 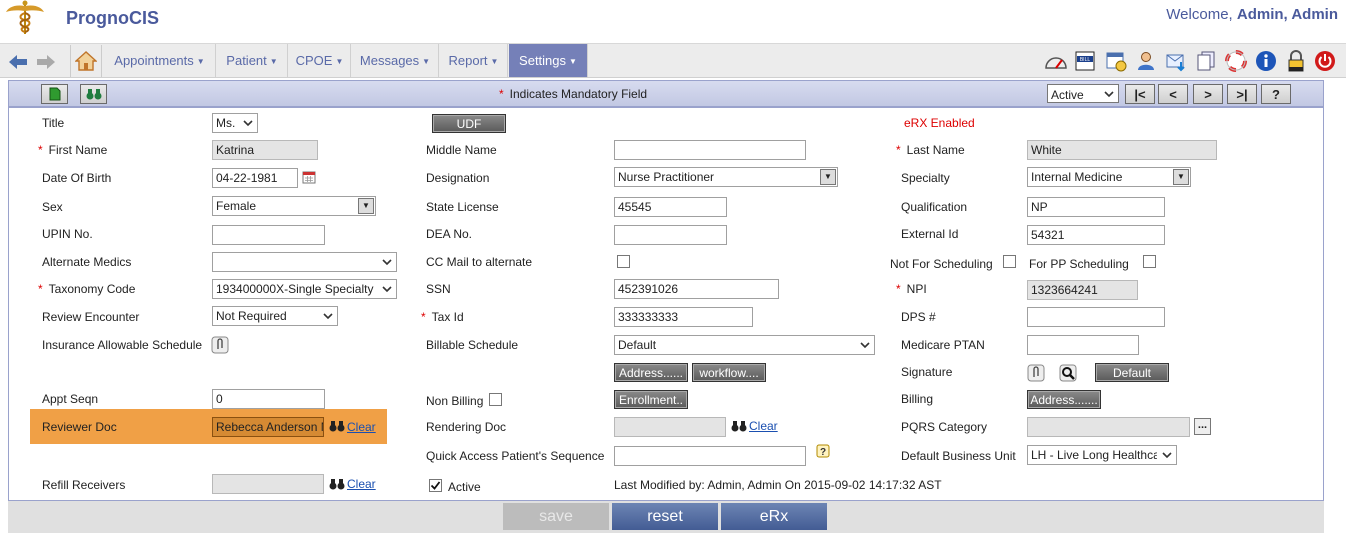 I want to click on menu-report: Report ▼, so click(x=474, y=60).